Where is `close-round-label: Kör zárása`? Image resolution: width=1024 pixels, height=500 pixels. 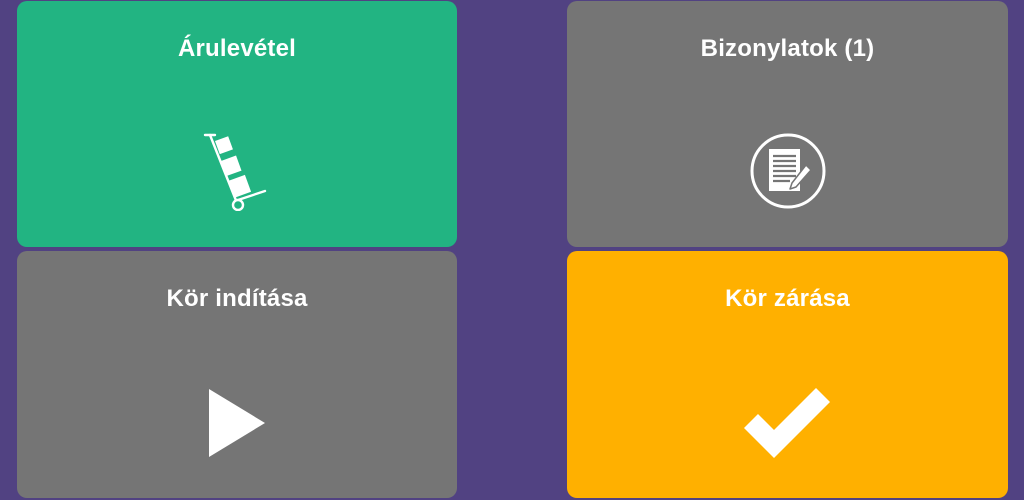
close-round-label: Kör zárása is located at coordinates (787, 298).